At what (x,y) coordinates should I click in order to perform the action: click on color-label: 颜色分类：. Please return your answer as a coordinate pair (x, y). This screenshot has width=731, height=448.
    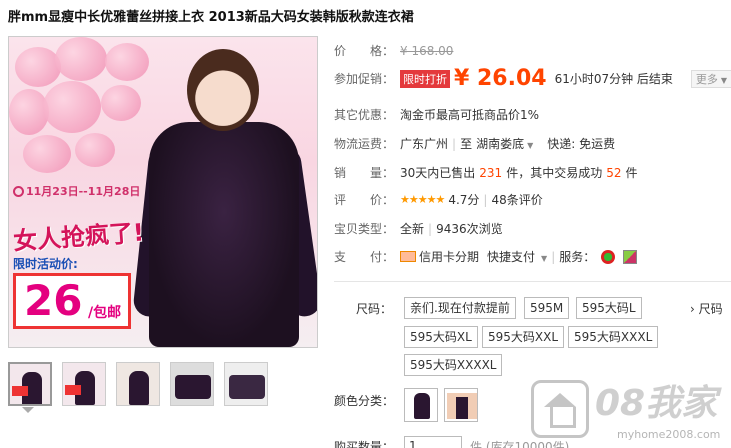
    Looking at the image, I should click on (364, 401).